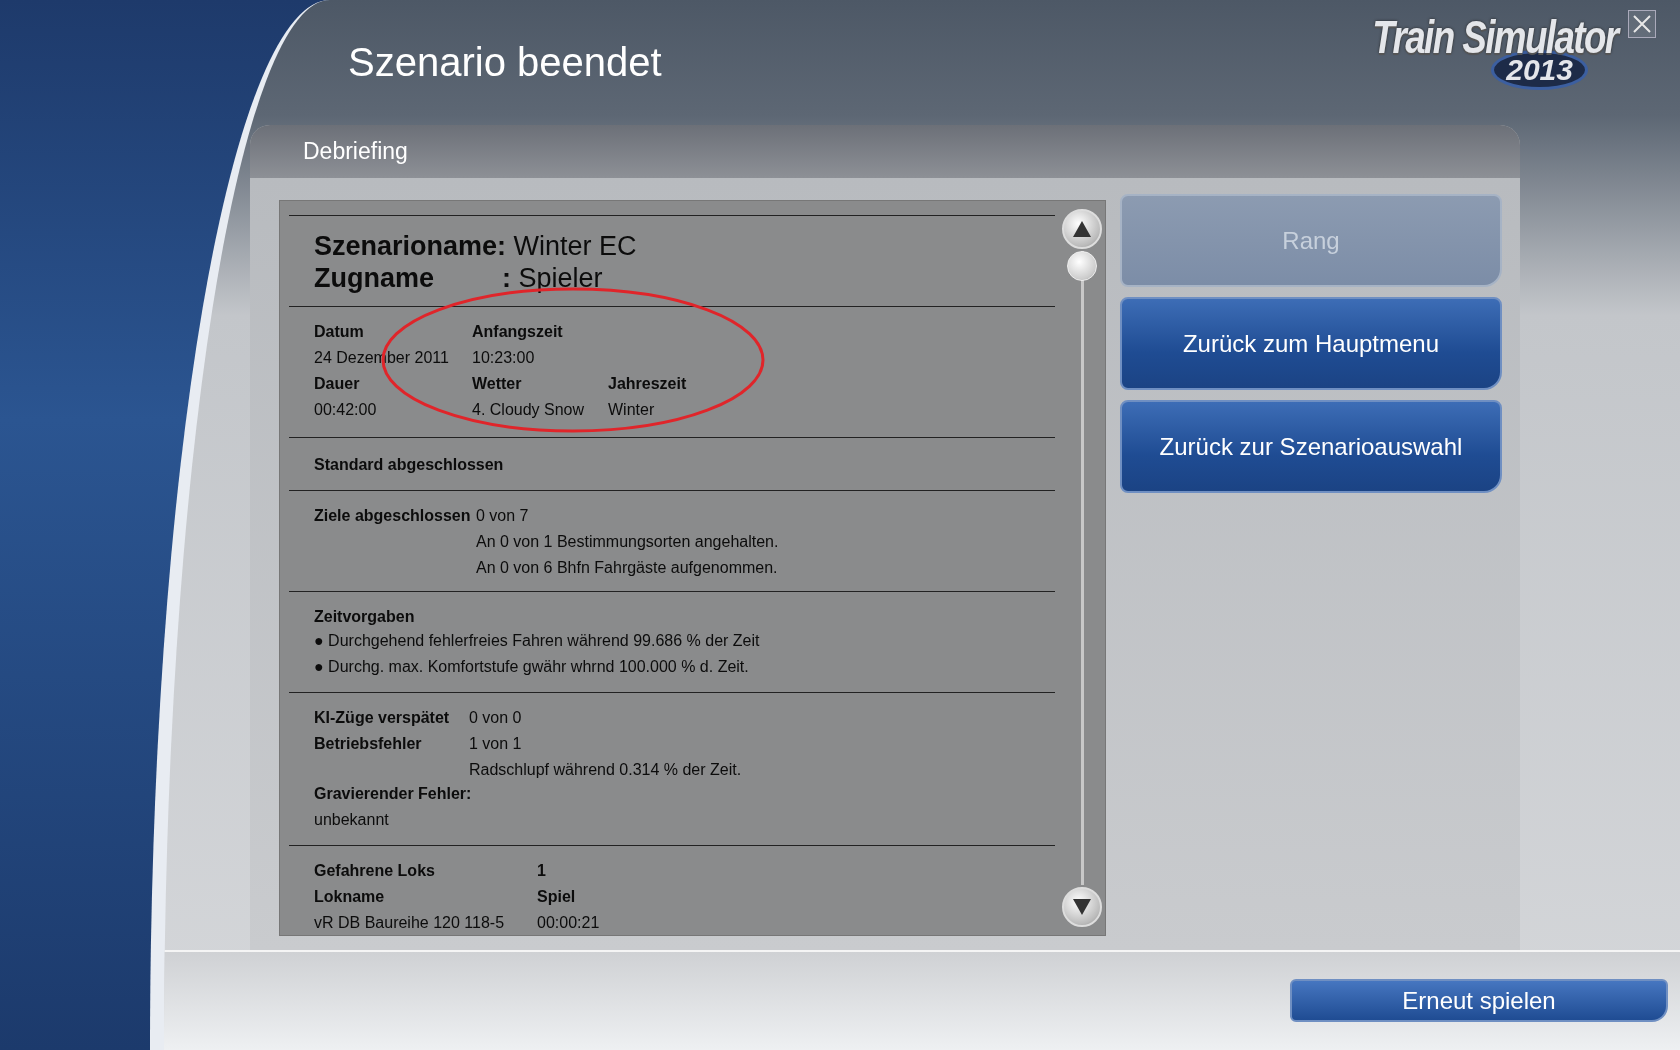  What do you see at coordinates (504, 358) in the screenshot?
I see `info-value: 10:23:00` at bounding box center [504, 358].